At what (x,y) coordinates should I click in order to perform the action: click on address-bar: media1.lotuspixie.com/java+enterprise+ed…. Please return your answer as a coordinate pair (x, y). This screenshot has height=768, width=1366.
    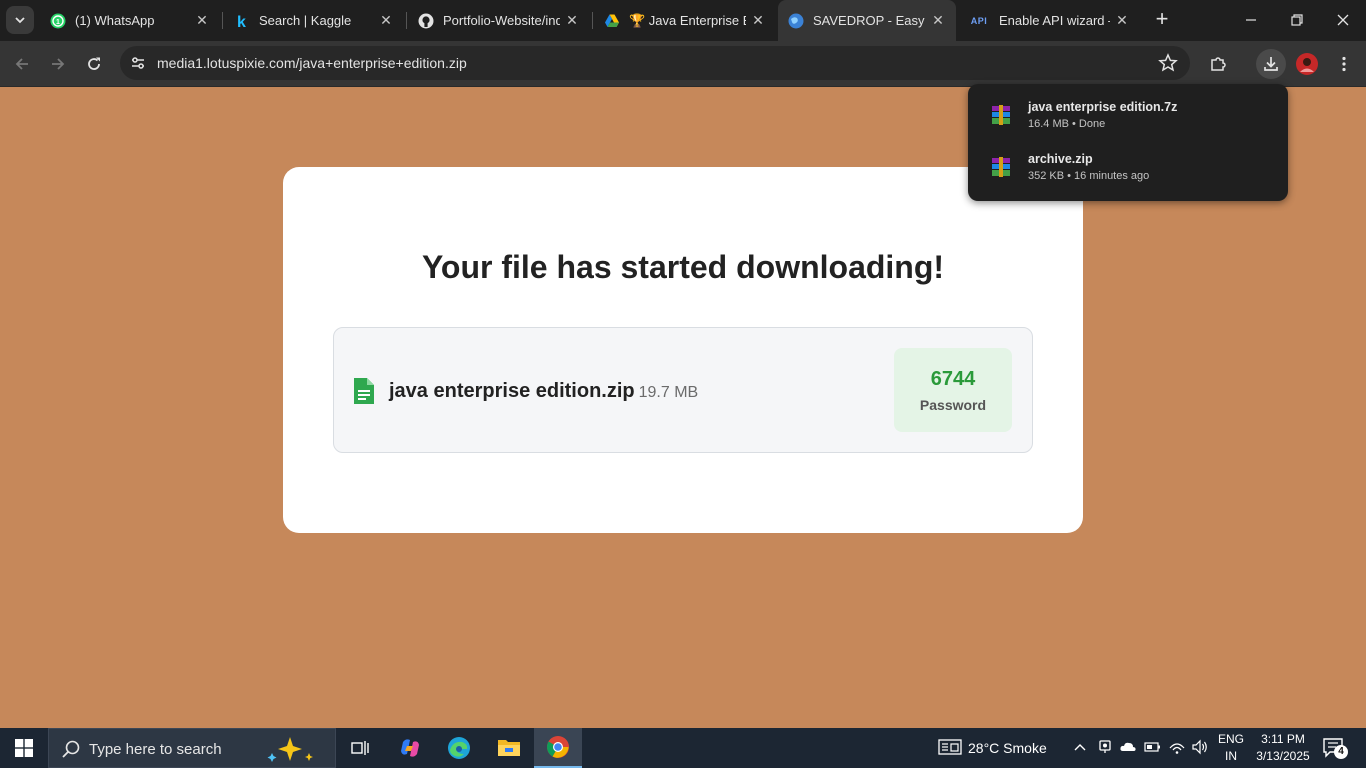
    Looking at the image, I should click on (655, 63).